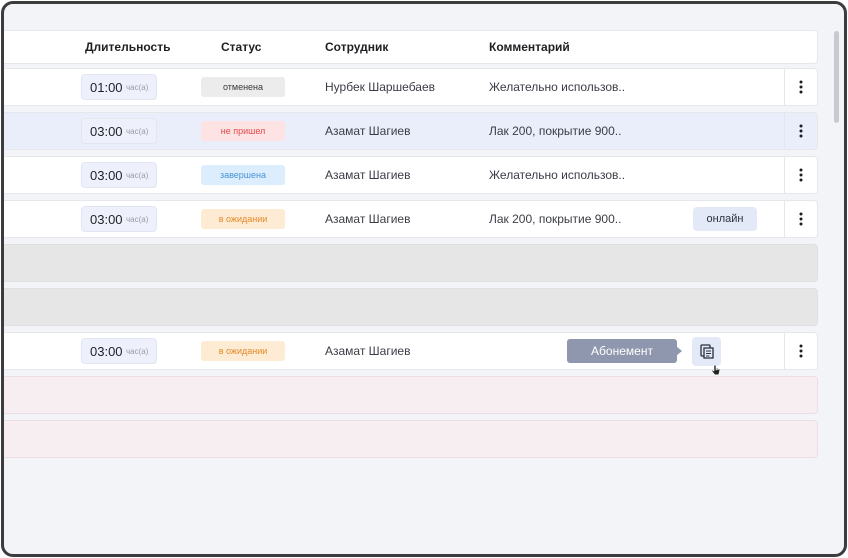 The width and height of the screenshot is (848, 558). What do you see at coordinates (243, 131) in the screenshot?
I see `status-badge: не пришел` at bounding box center [243, 131].